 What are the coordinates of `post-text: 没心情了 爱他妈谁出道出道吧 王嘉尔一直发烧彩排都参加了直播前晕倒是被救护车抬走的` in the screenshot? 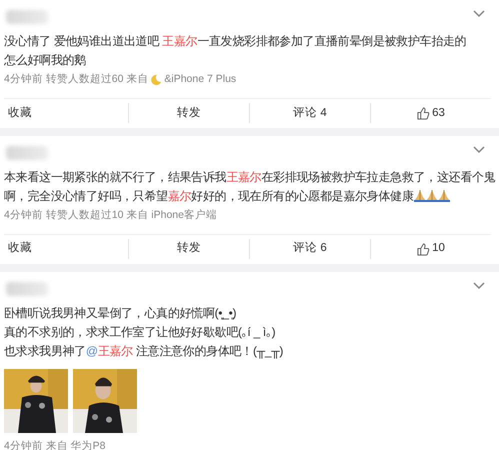 It's located at (235, 41).